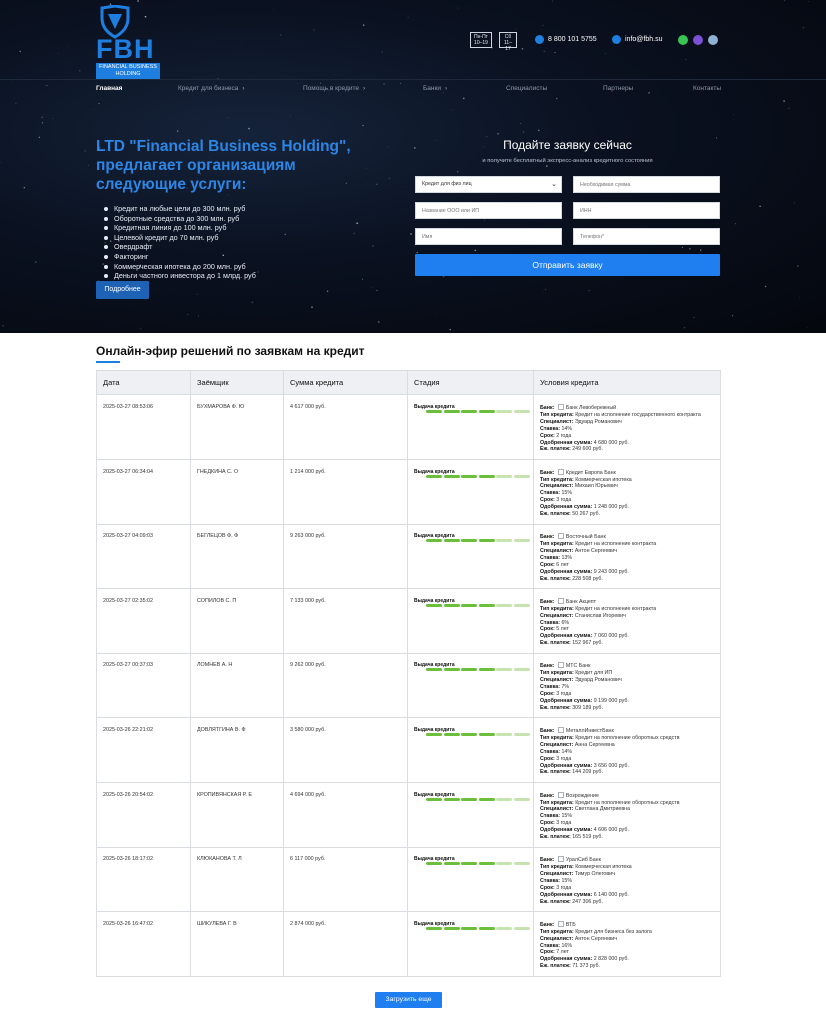 The height and width of the screenshot is (1024, 826). Describe the element at coordinates (230, 351) in the screenshot. I see `feed-title: Онлайн-эфир решений по заявкам на кредит` at that location.